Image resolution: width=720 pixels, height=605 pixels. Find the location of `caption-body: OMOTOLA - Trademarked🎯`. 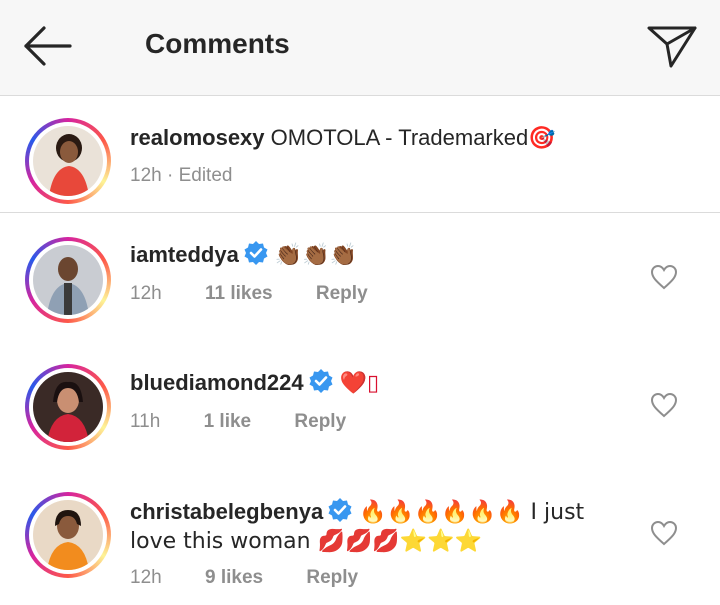

caption-body: OMOTOLA - Trademarked🎯 is located at coordinates (413, 137).